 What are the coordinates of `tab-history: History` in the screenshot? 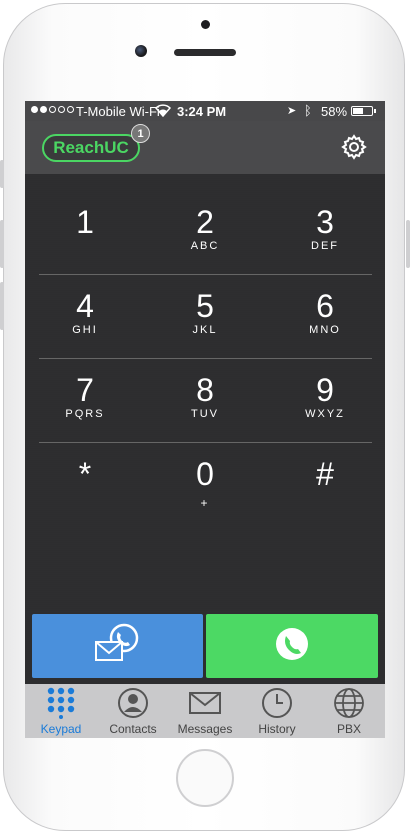 It's located at (277, 711).